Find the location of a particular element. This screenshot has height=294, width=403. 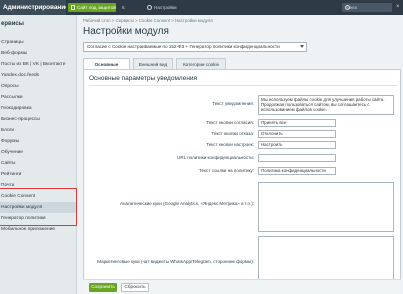

settings-link: Настройки is located at coordinates (166, 7).